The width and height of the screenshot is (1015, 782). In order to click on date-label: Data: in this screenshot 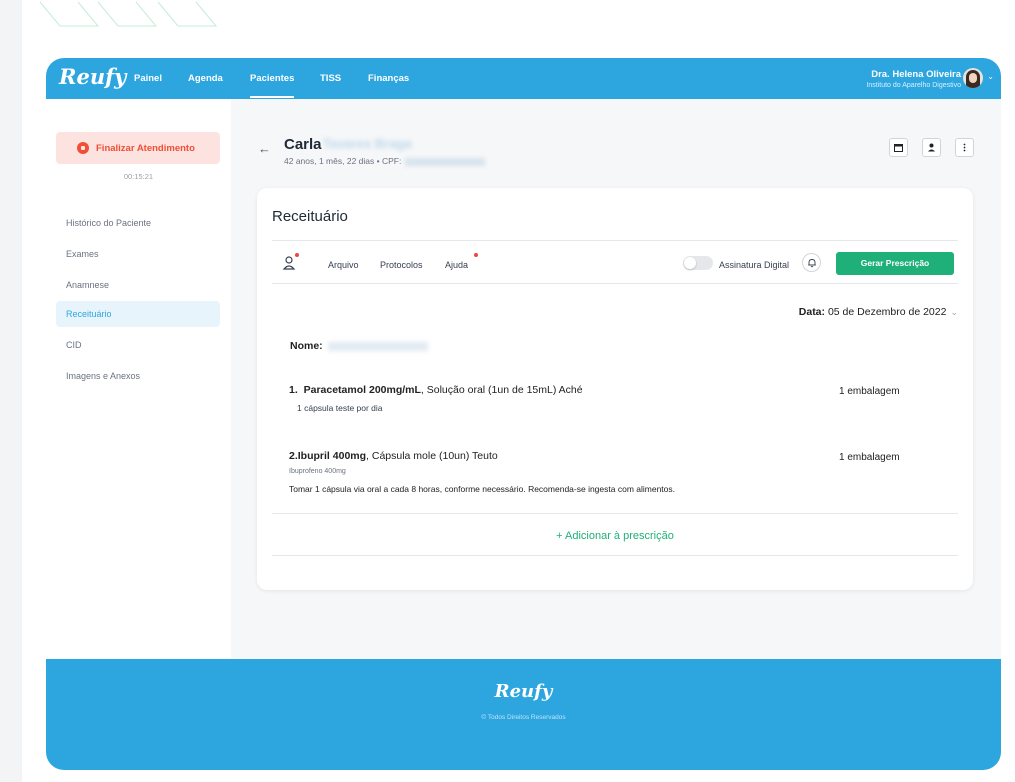, I will do `click(812, 312)`.